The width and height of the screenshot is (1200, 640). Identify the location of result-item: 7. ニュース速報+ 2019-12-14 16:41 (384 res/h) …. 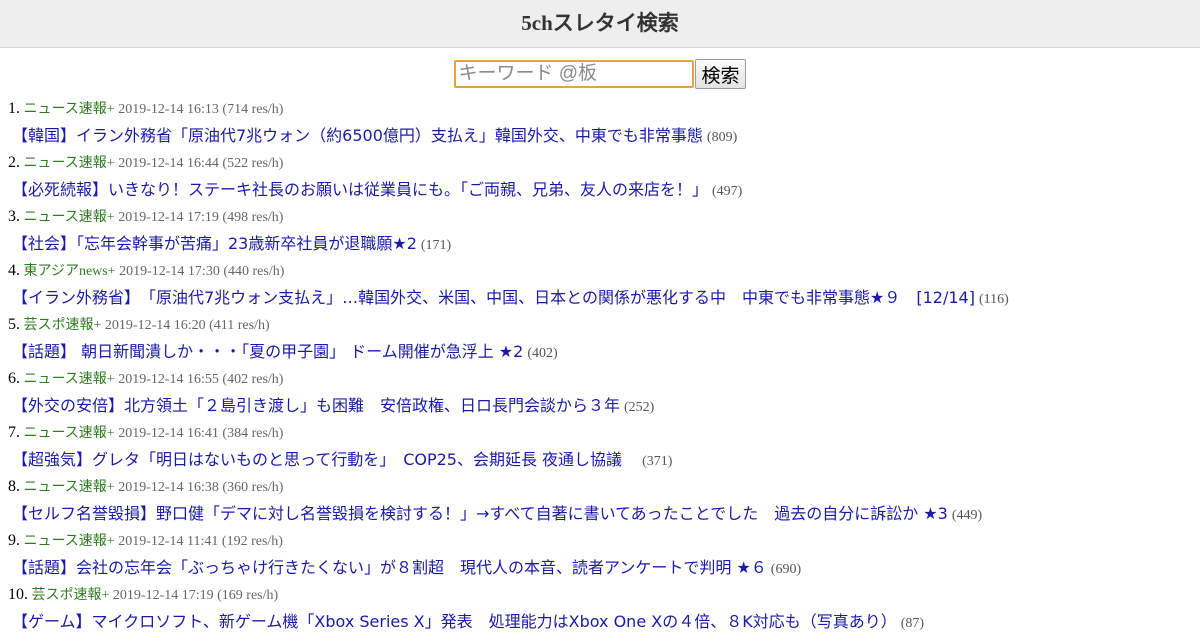
(600, 451).